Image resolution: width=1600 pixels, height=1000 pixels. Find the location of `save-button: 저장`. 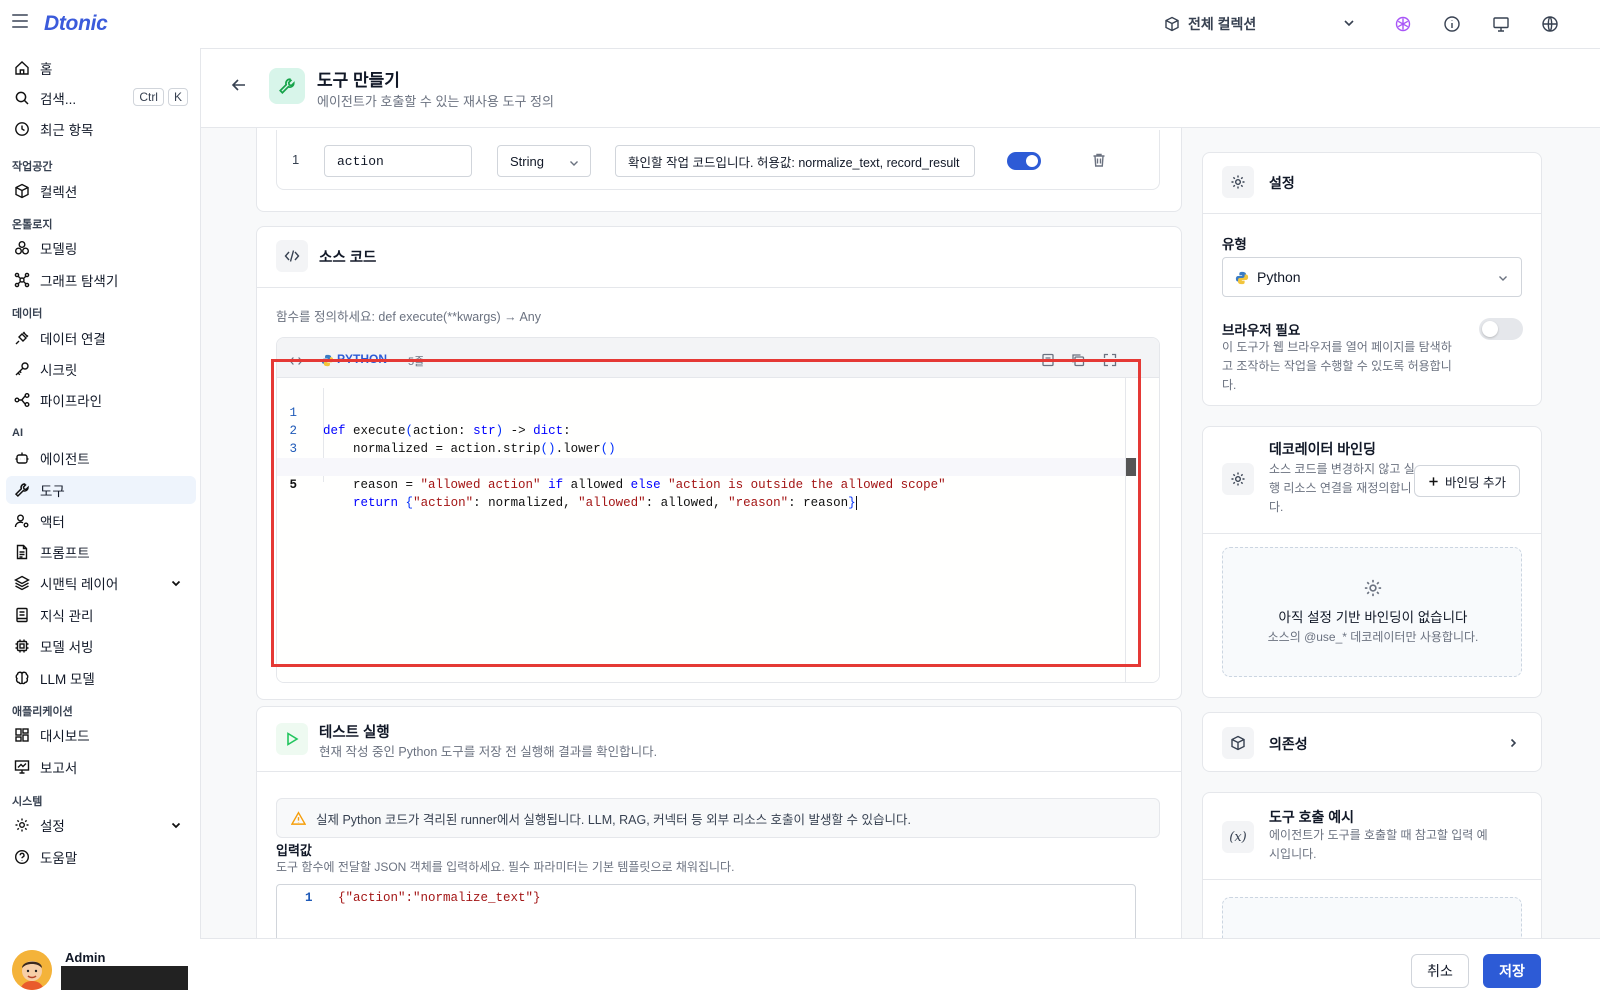

save-button: 저장 is located at coordinates (1512, 971).